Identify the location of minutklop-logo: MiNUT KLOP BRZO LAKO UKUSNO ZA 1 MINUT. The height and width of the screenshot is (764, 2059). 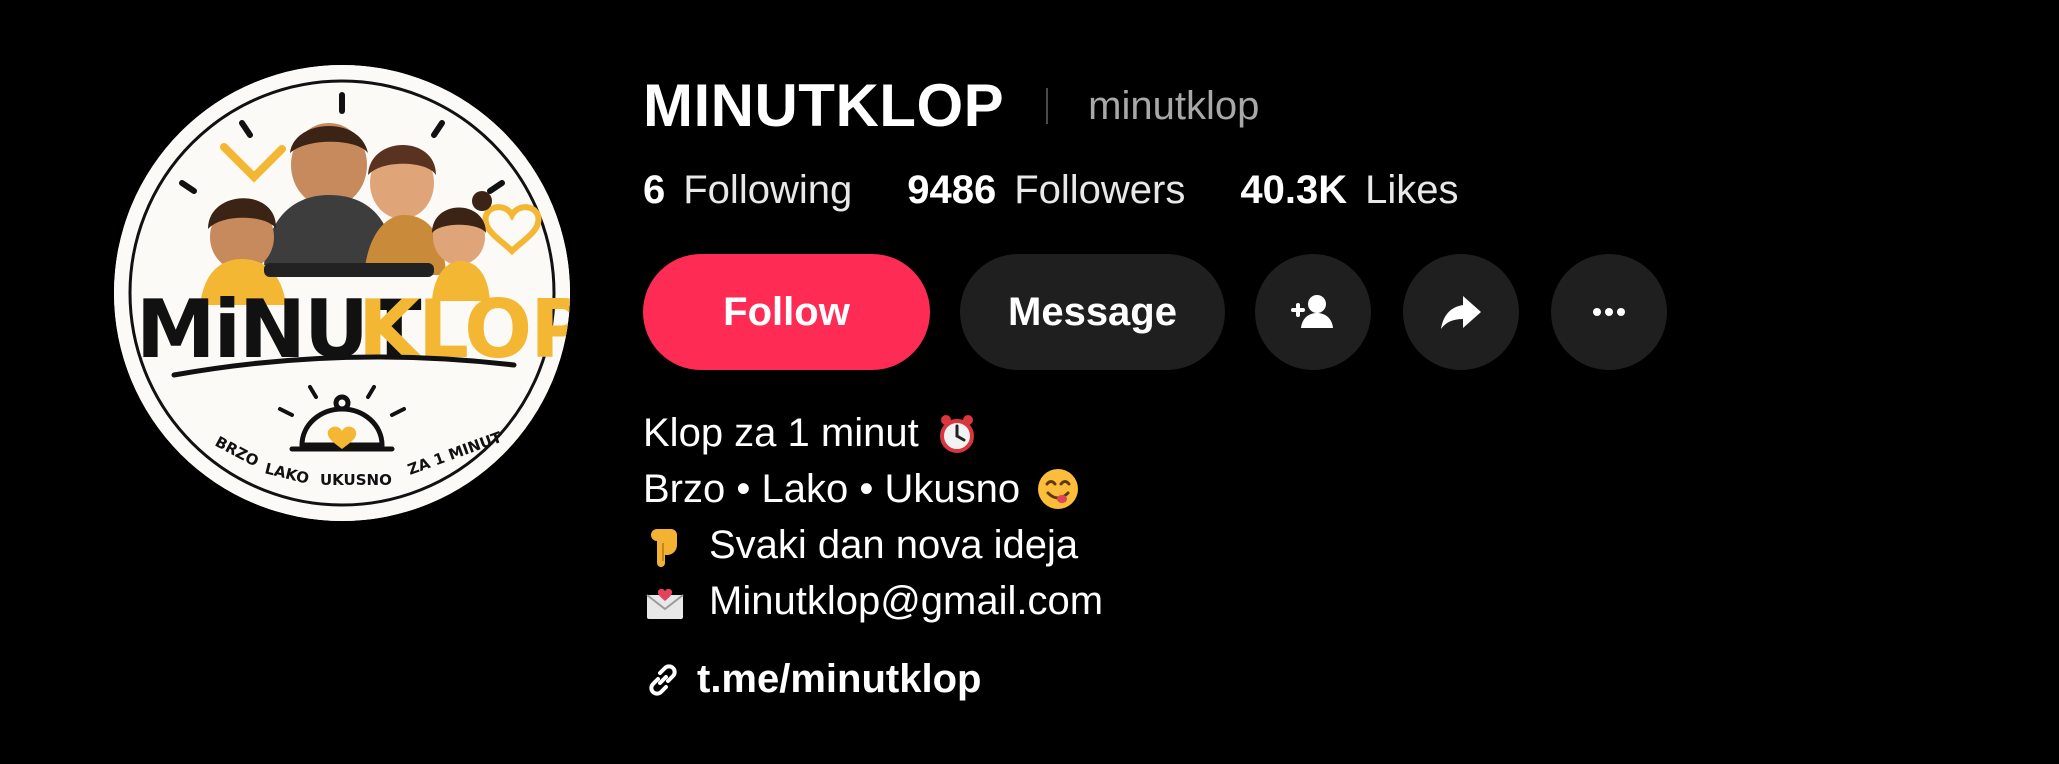
(342, 293).